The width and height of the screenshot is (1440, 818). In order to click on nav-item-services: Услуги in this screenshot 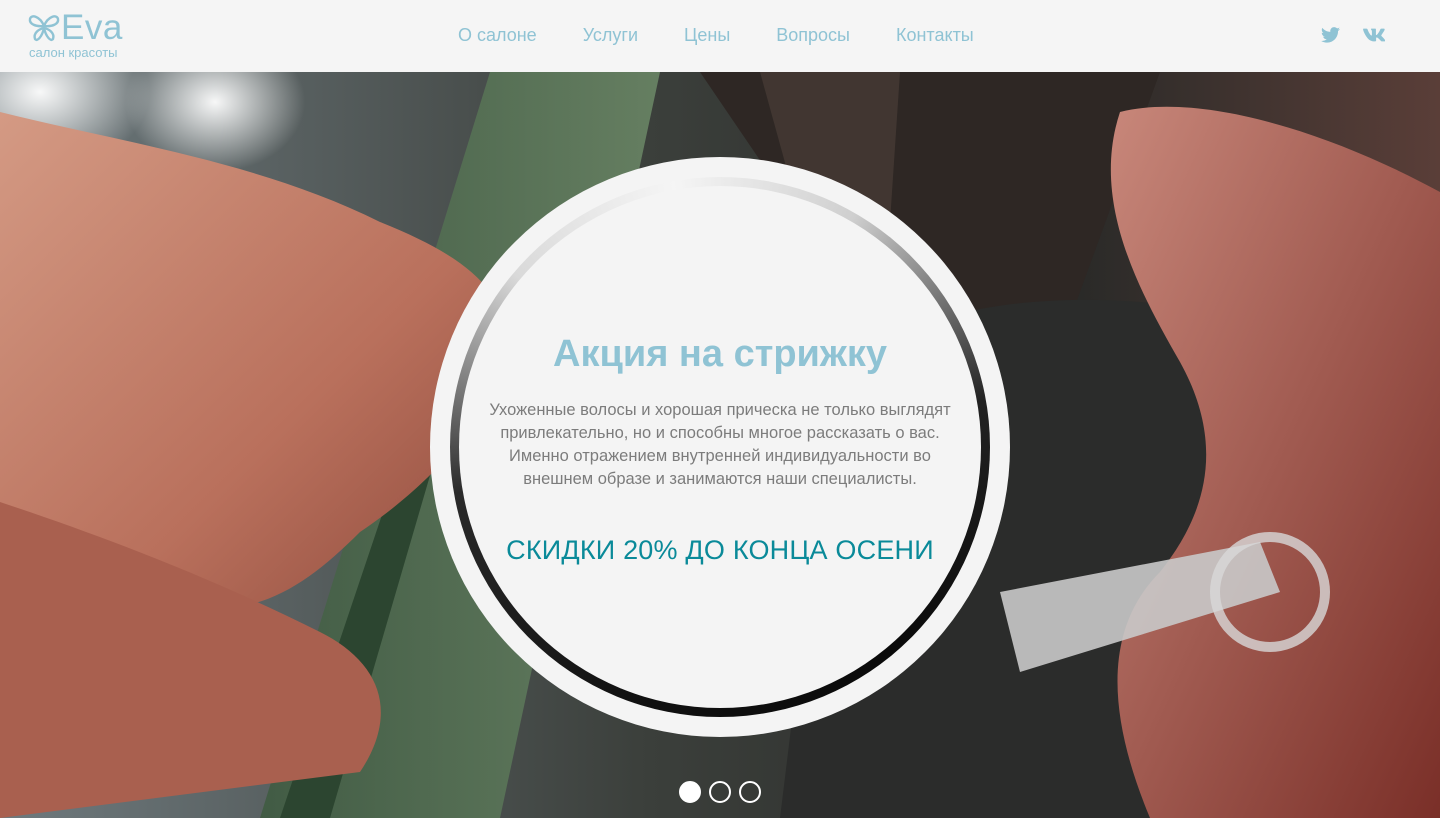, I will do `click(610, 35)`.